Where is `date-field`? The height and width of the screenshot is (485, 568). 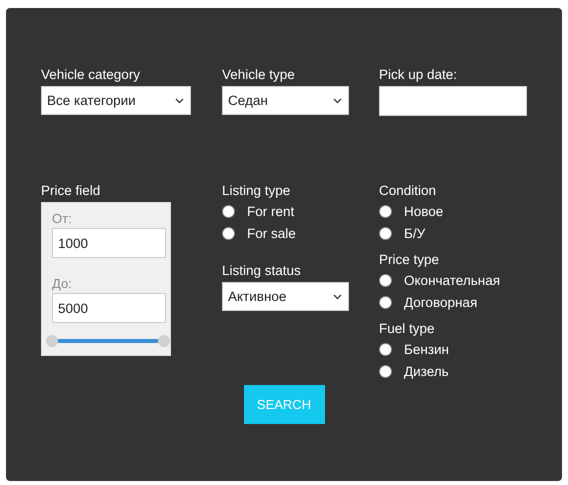
date-field is located at coordinates (453, 101).